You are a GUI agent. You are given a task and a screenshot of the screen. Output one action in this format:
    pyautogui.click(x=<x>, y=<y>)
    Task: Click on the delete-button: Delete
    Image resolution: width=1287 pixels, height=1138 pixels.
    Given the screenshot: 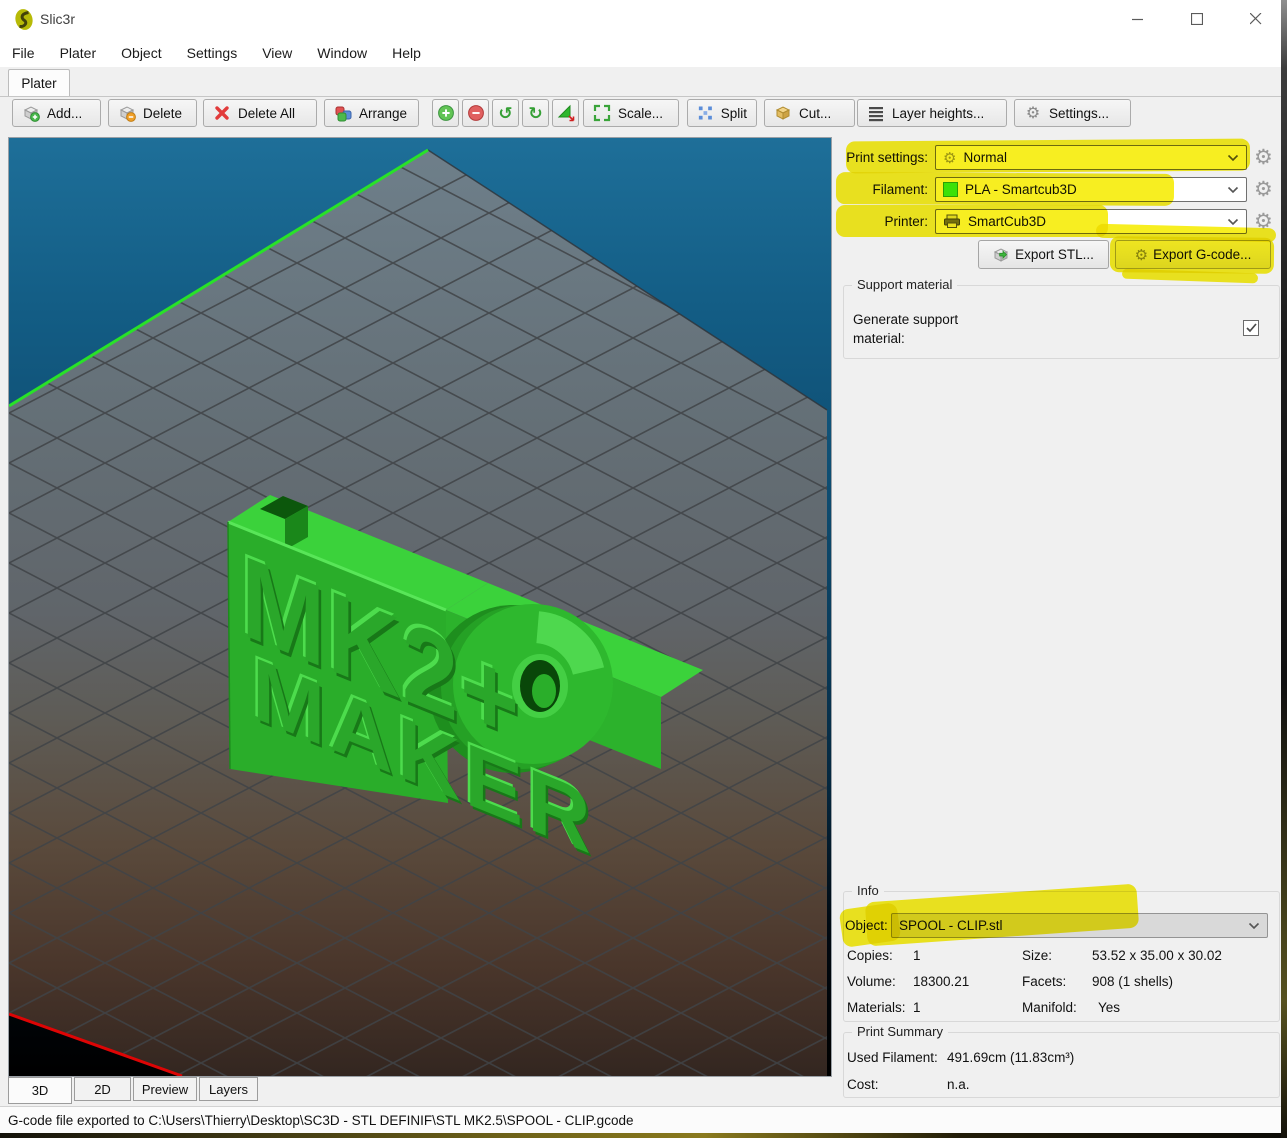 What is the action you would take?
    pyautogui.click(x=152, y=113)
    